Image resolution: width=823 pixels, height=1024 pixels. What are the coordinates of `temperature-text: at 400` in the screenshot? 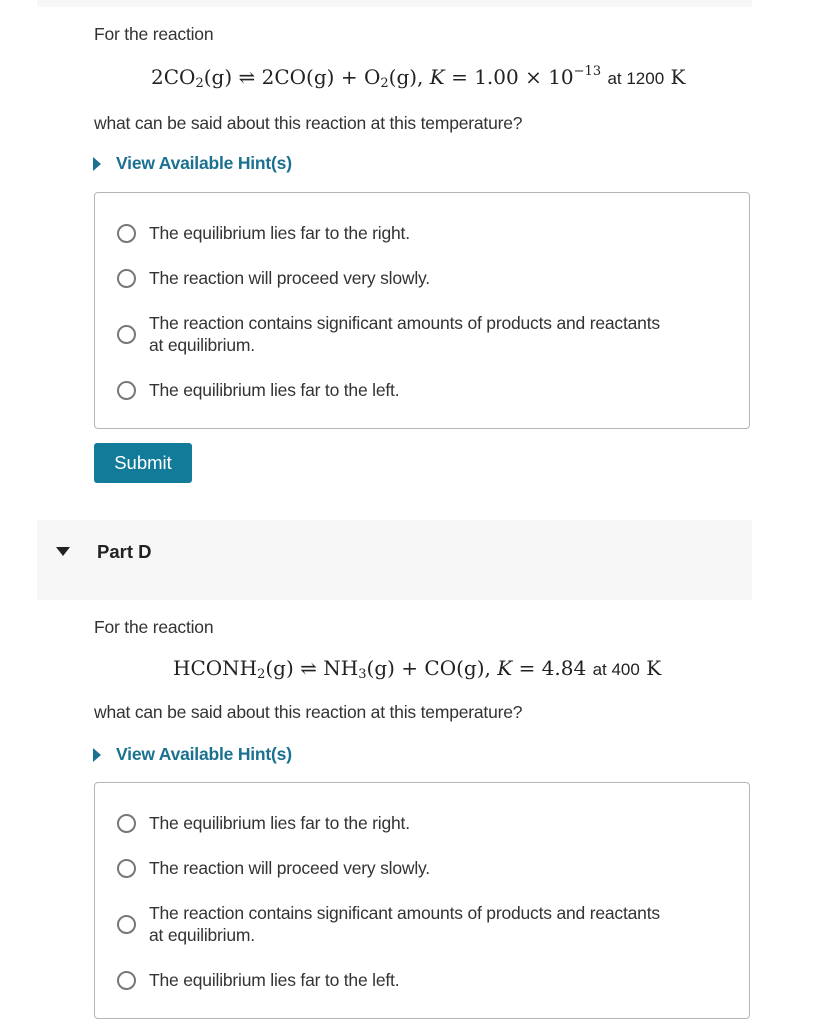 It's located at (616, 669).